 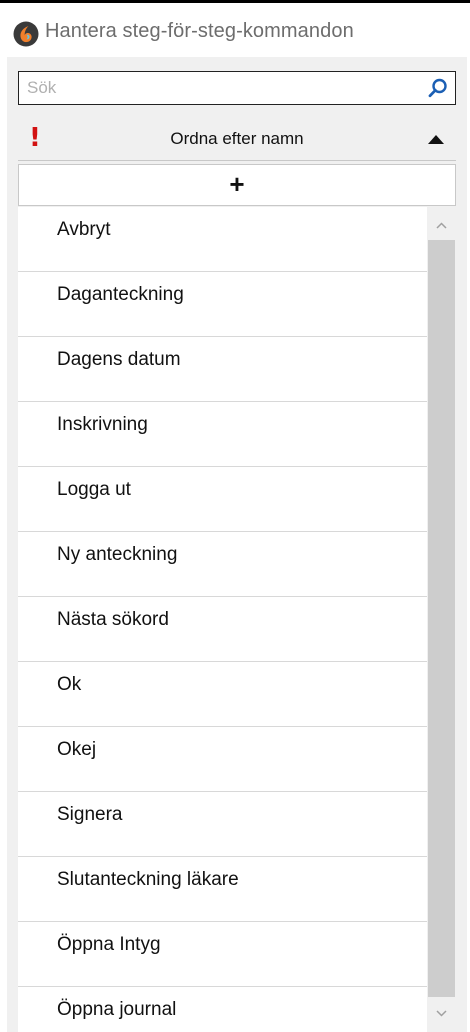 I want to click on list-item-label: Avbryt, so click(x=84, y=229).